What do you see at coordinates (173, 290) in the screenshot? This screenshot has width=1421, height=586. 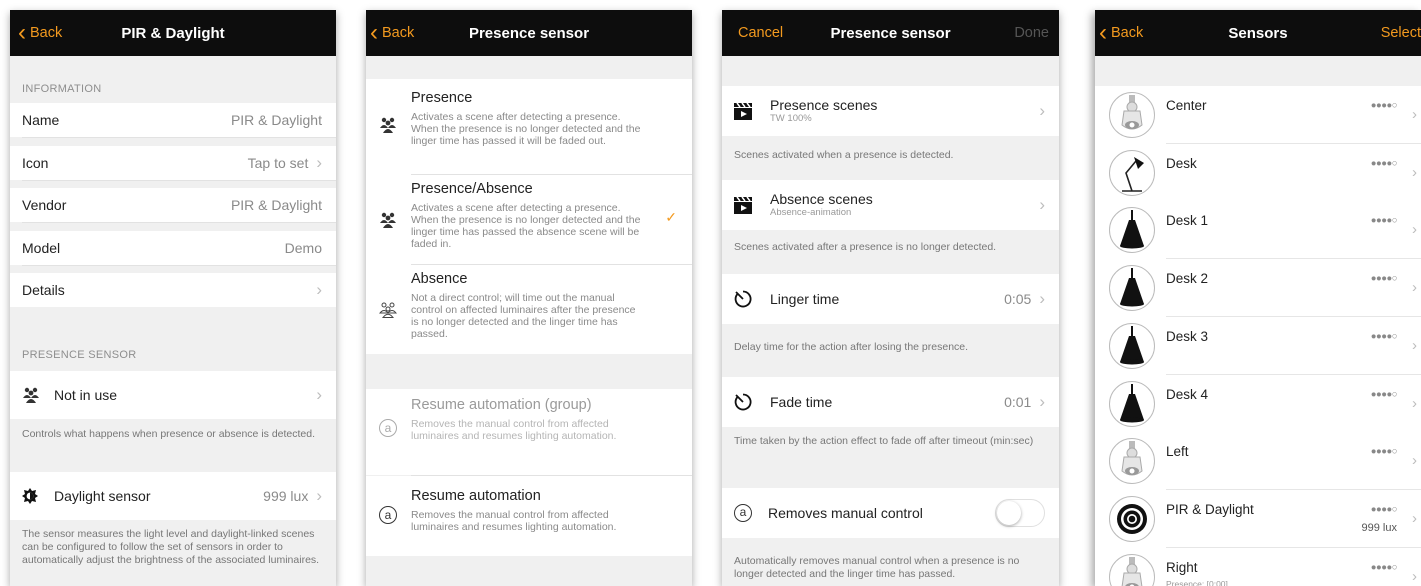 I see `details-row: Details ›` at bounding box center [173, 290].